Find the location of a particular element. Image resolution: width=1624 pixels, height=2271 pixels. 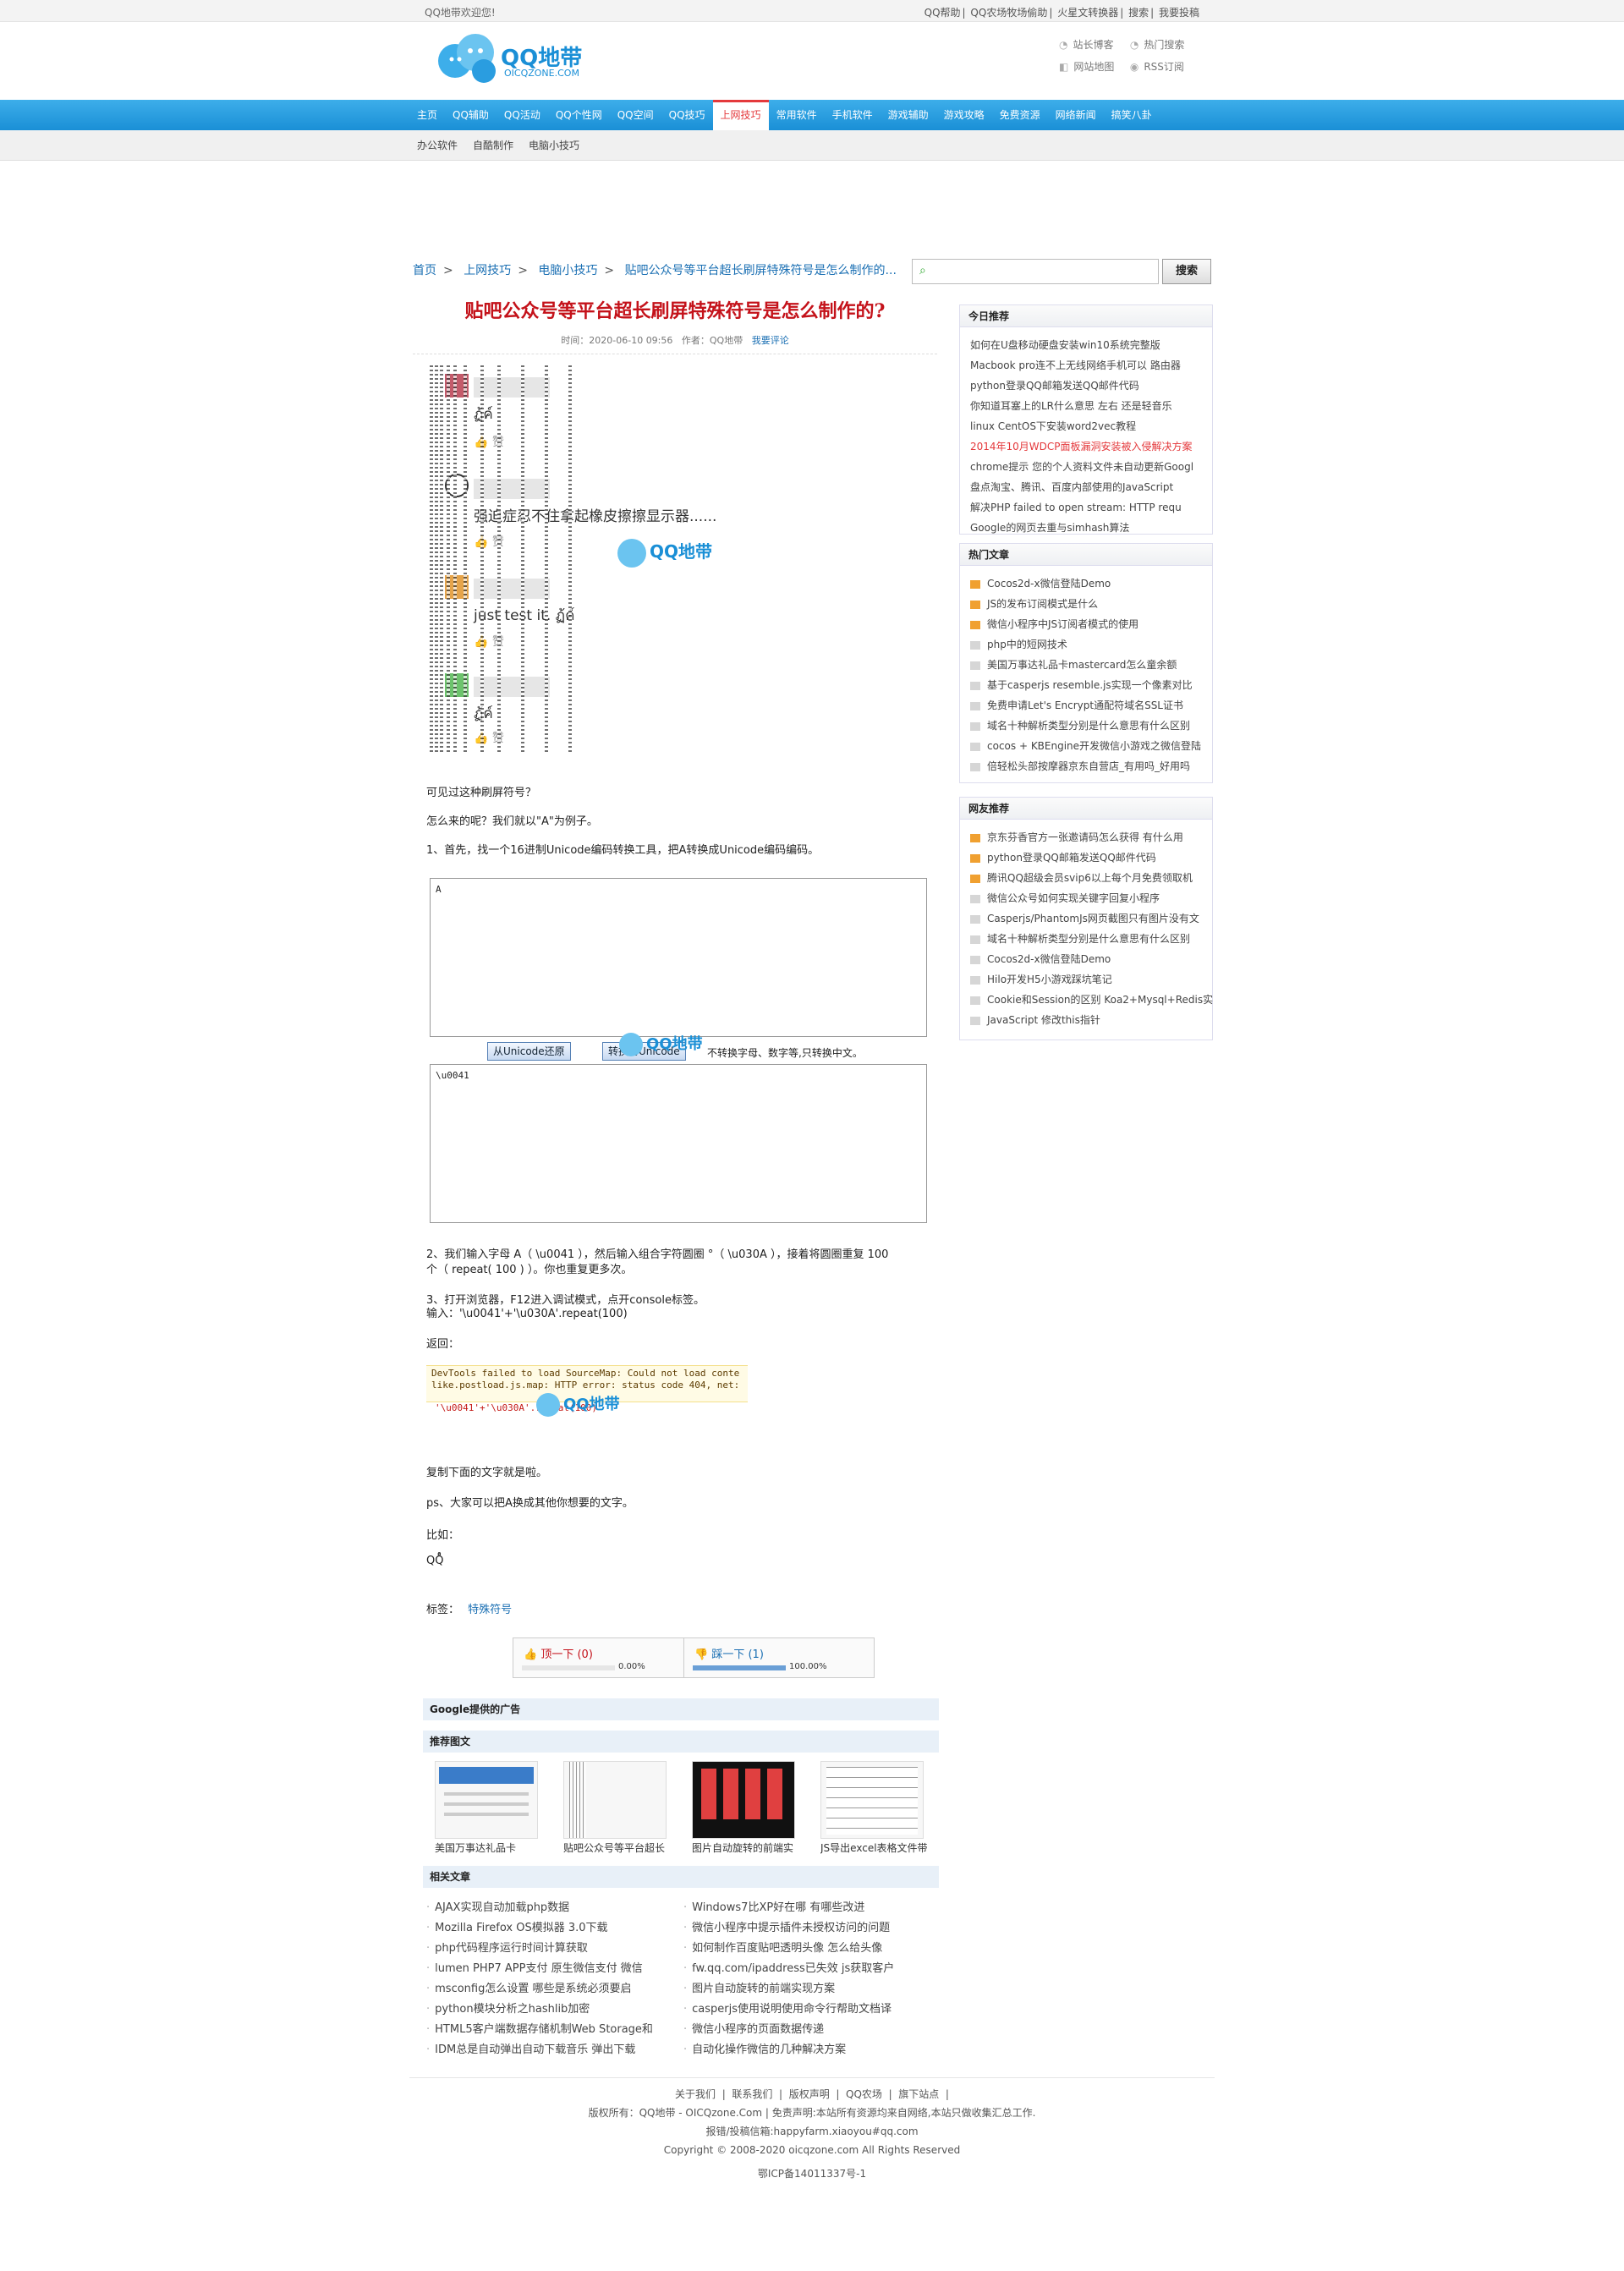

comment-link: 我要评论 is located at coordinates (770, 340).